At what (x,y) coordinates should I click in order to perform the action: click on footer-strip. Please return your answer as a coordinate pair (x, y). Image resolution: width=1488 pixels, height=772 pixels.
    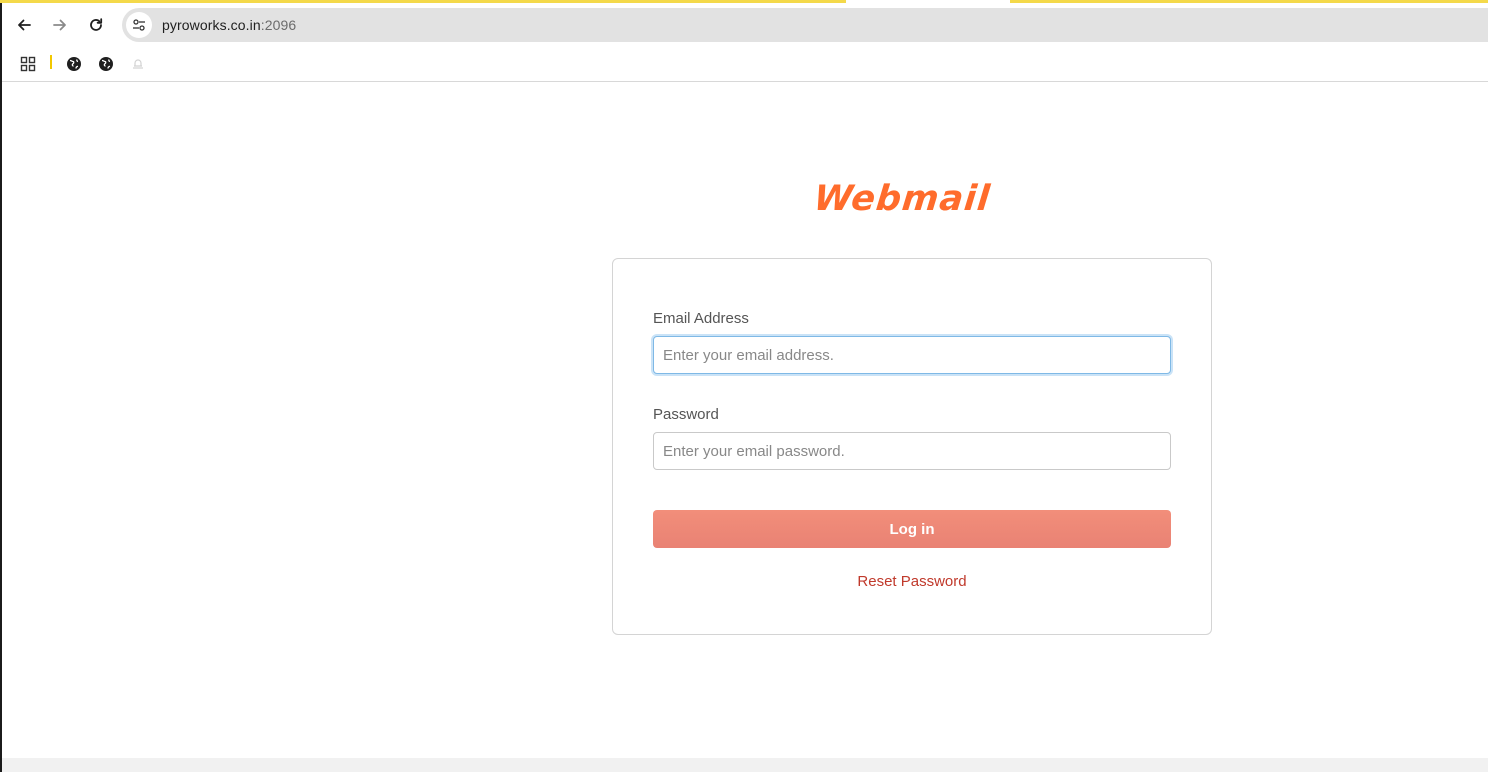
    Looking at the image, I should click on (745, 765).